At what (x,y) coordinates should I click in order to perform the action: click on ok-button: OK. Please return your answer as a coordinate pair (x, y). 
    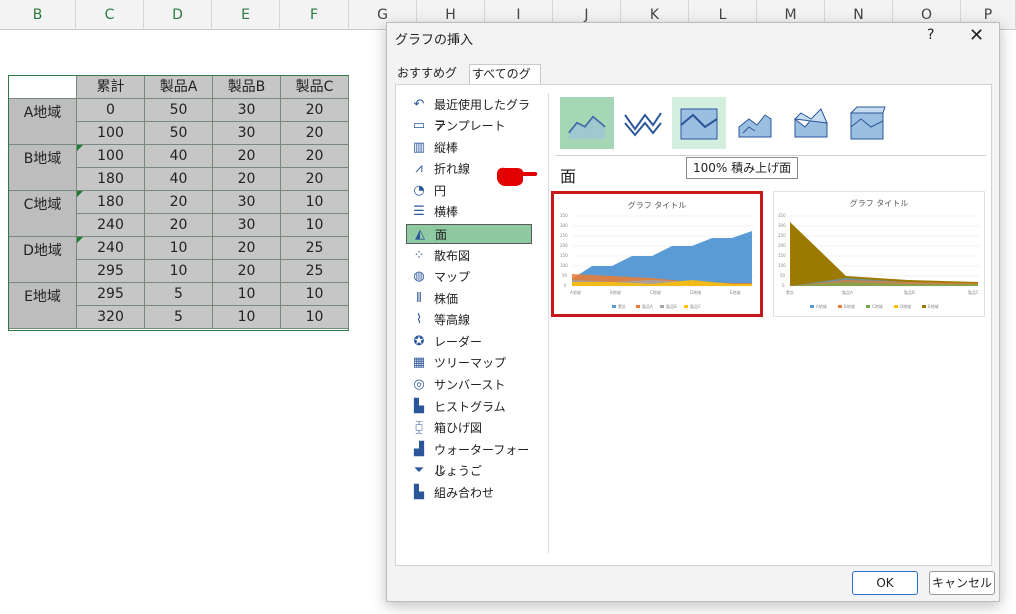
    Looking at the image, I should click on (885, 583).